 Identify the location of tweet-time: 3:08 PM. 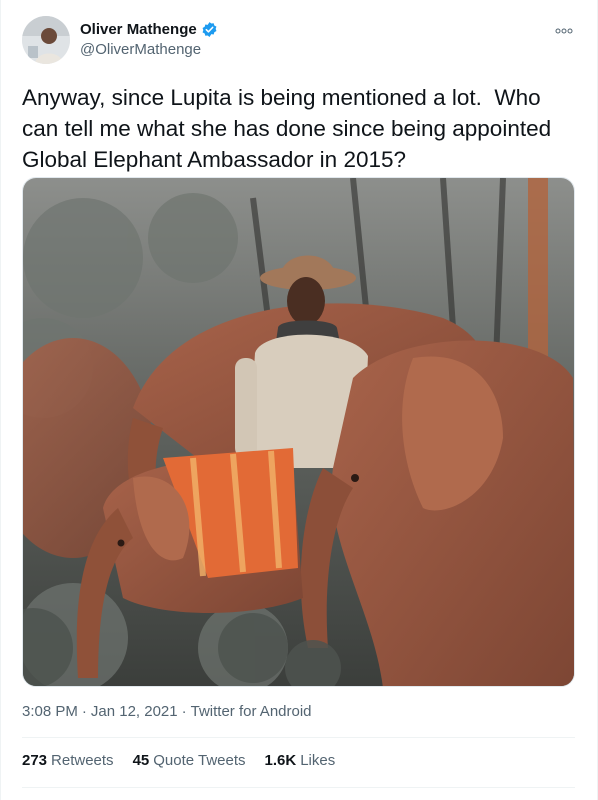
(50, 711).